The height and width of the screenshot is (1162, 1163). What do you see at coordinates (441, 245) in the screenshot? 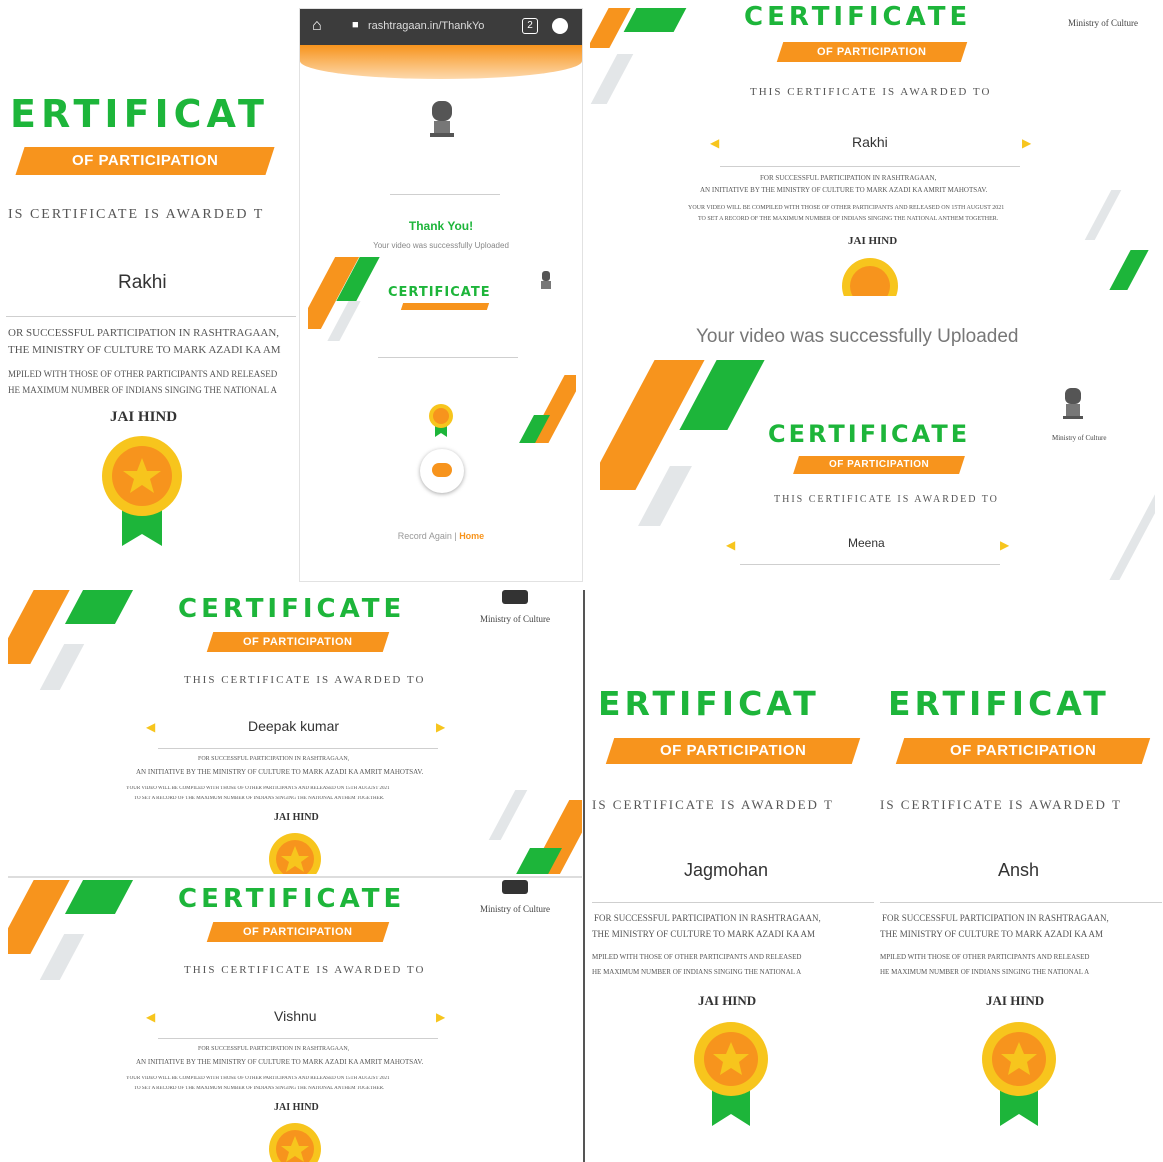
I see `upload-success-text: Your video was successfully Uploaded` at bounding box center [441, 245].